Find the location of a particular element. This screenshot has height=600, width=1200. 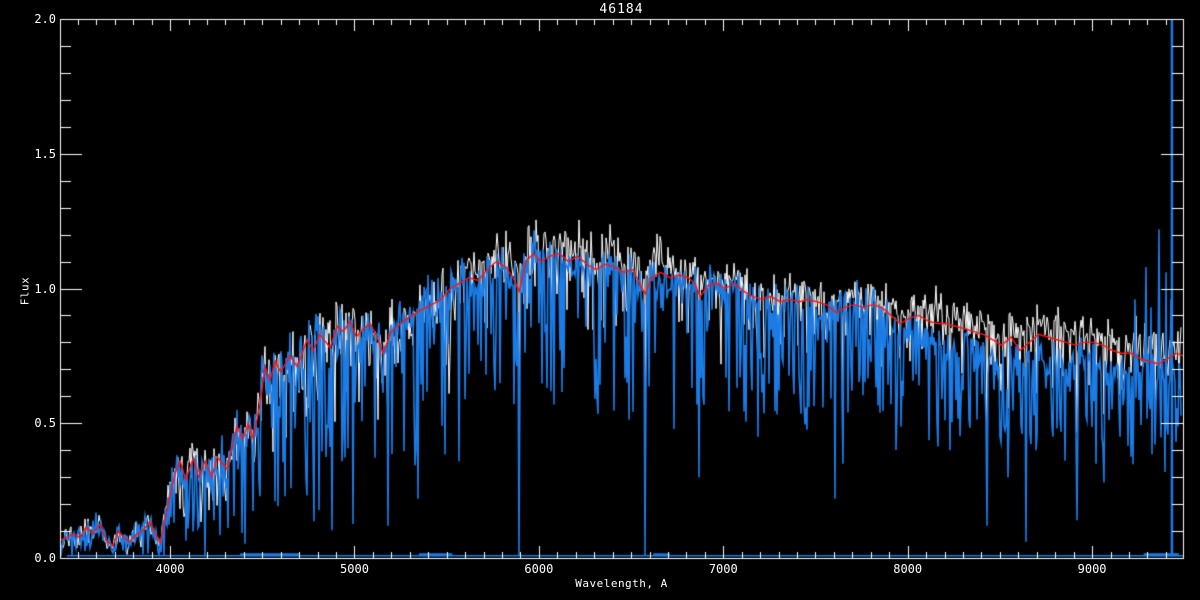

x-tick-label: 8000 is located at coordinates (908, 569).